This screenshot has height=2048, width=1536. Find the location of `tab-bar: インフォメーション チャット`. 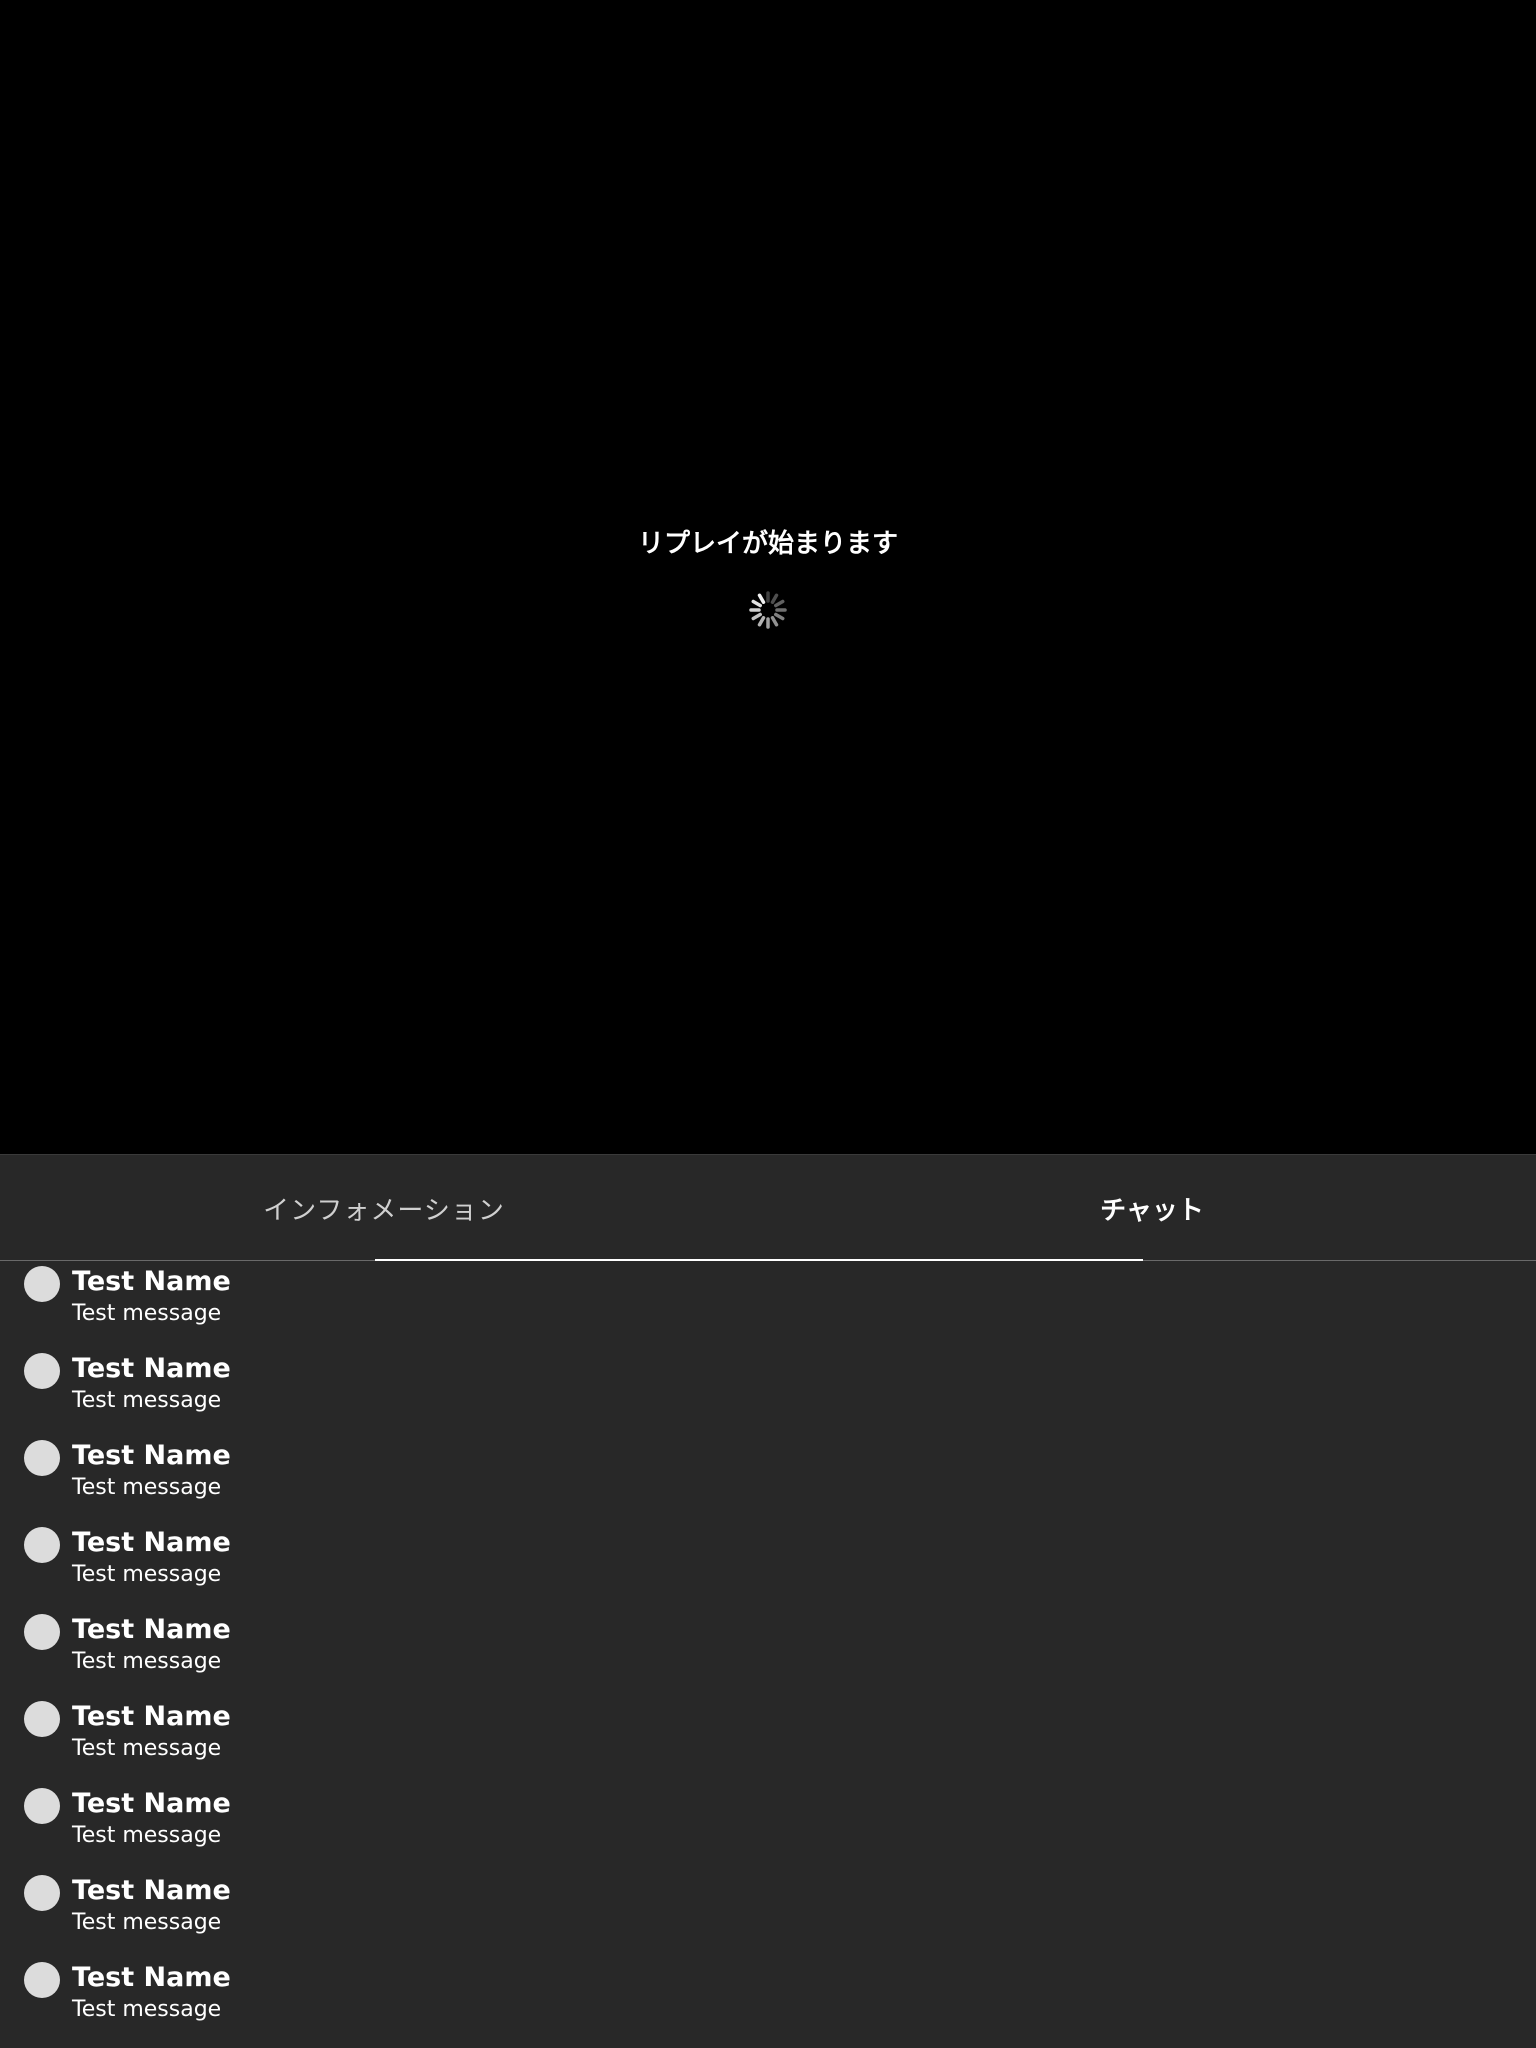

tab-bar: インフォメーション チャット is located at coordinates (768, 1207).